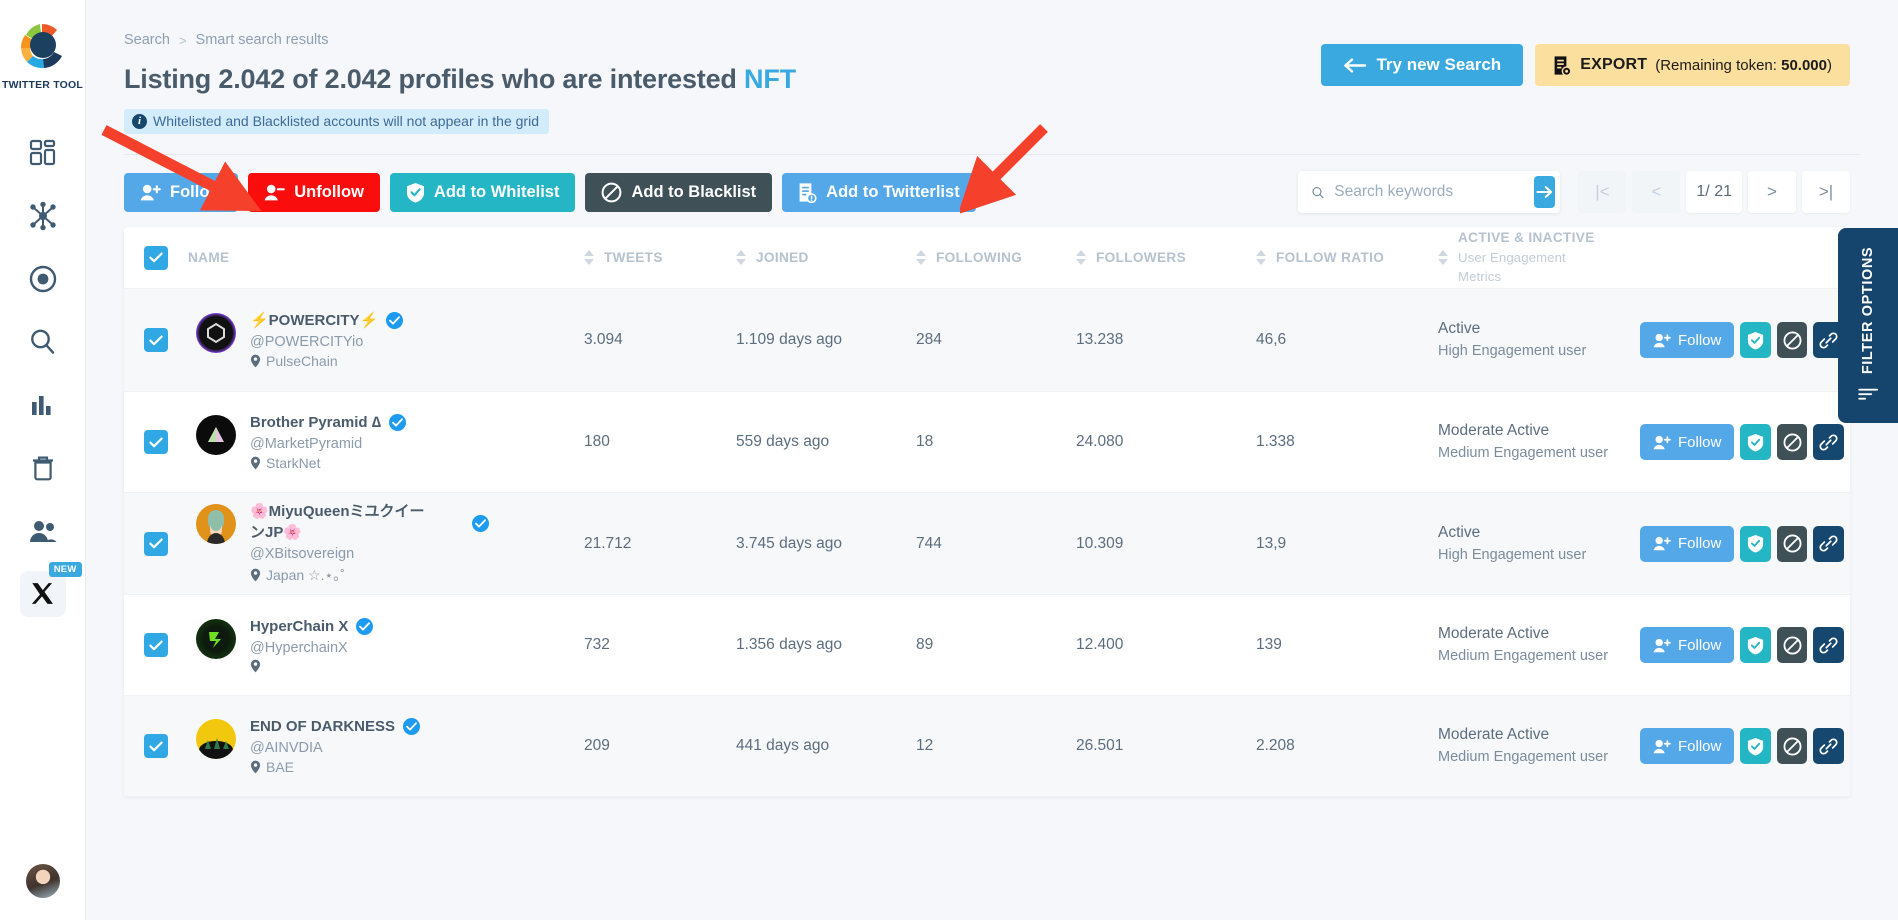 The width and height of the screenshot is (1898, 920). Describe the element at coordinates (43, 152) in the screenshot. I see `sidebar-item-dashboard` at that location.